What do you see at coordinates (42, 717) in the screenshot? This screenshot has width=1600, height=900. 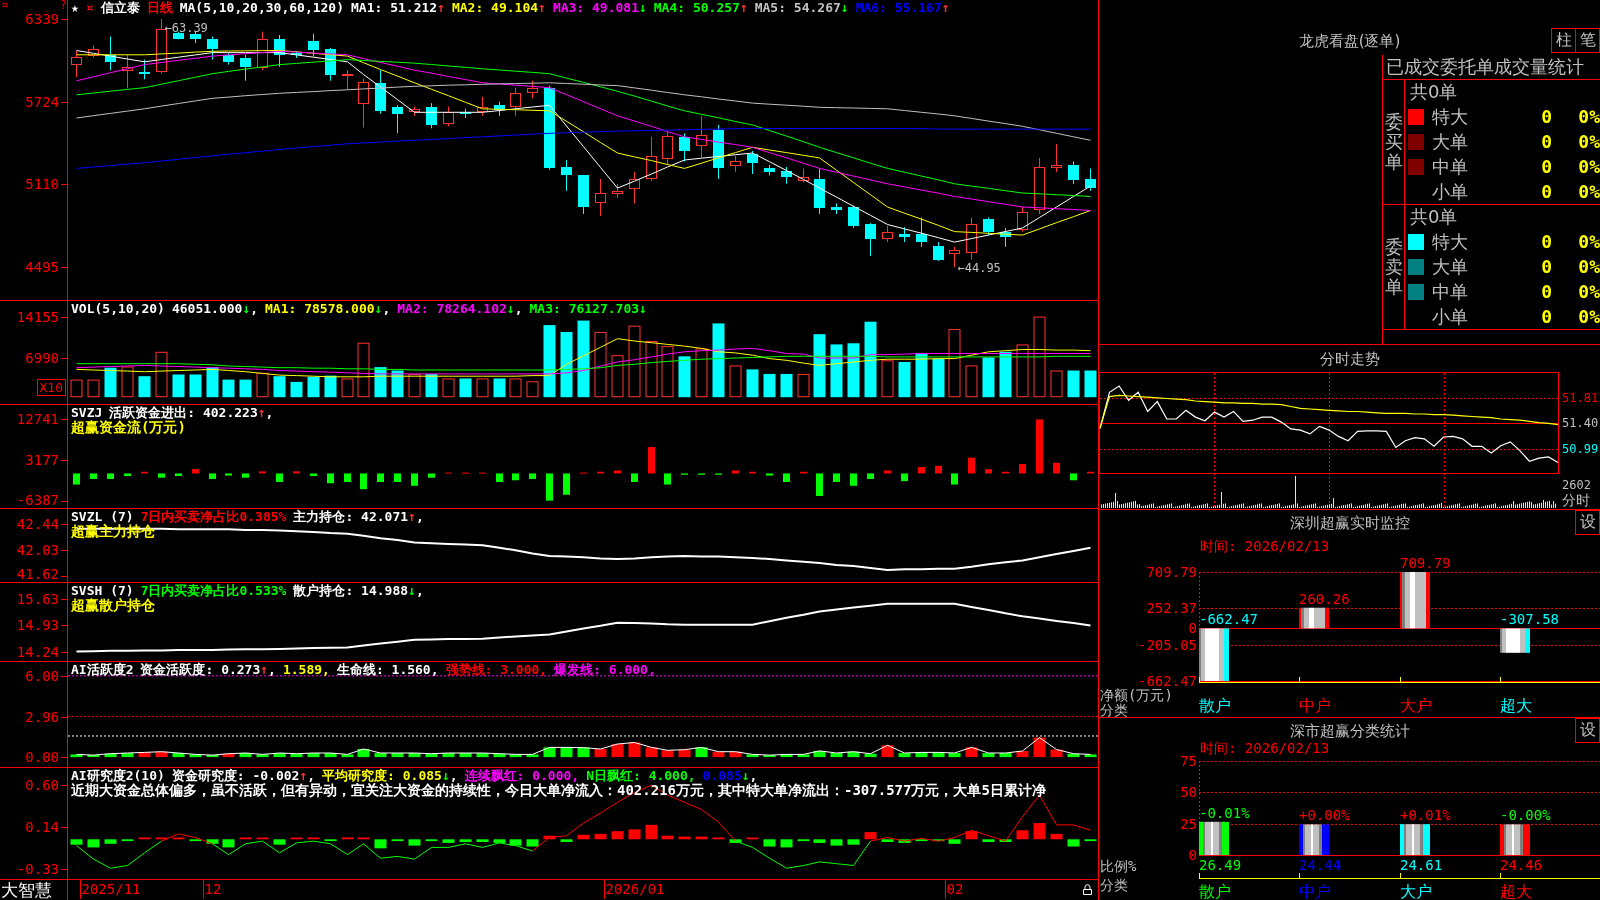 I see `axis-label: 2.96` at bounding box center [42, 717].